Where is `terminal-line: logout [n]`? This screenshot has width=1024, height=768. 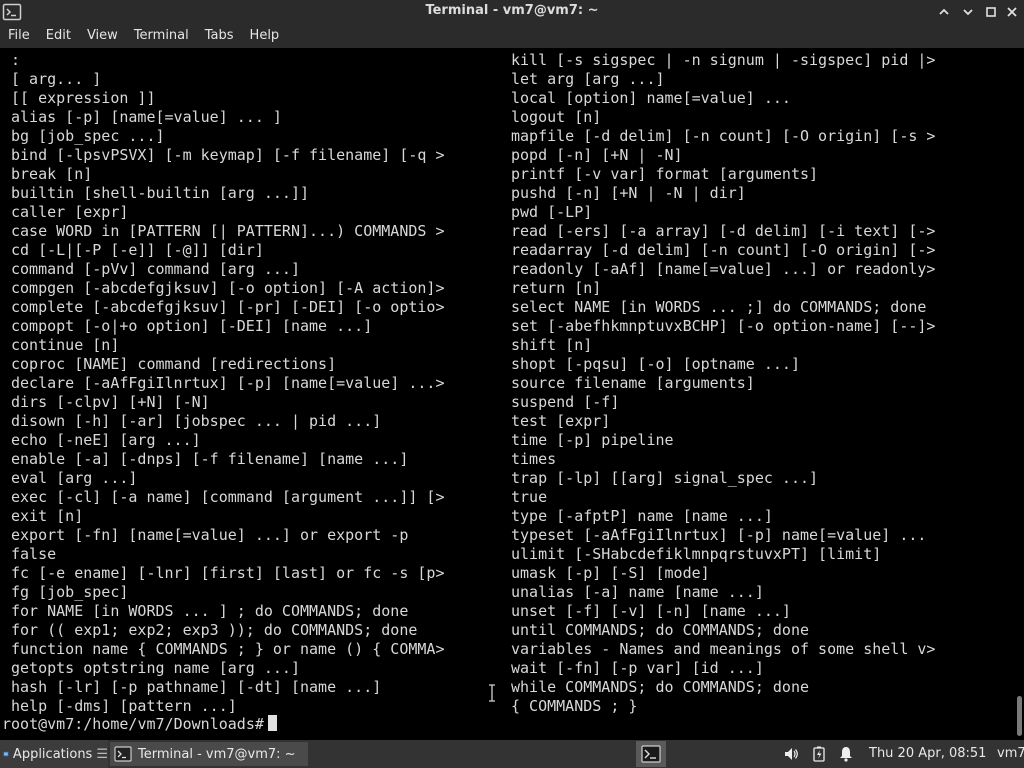 terminal-line: logout [n] is located at coordinates (556, 117).